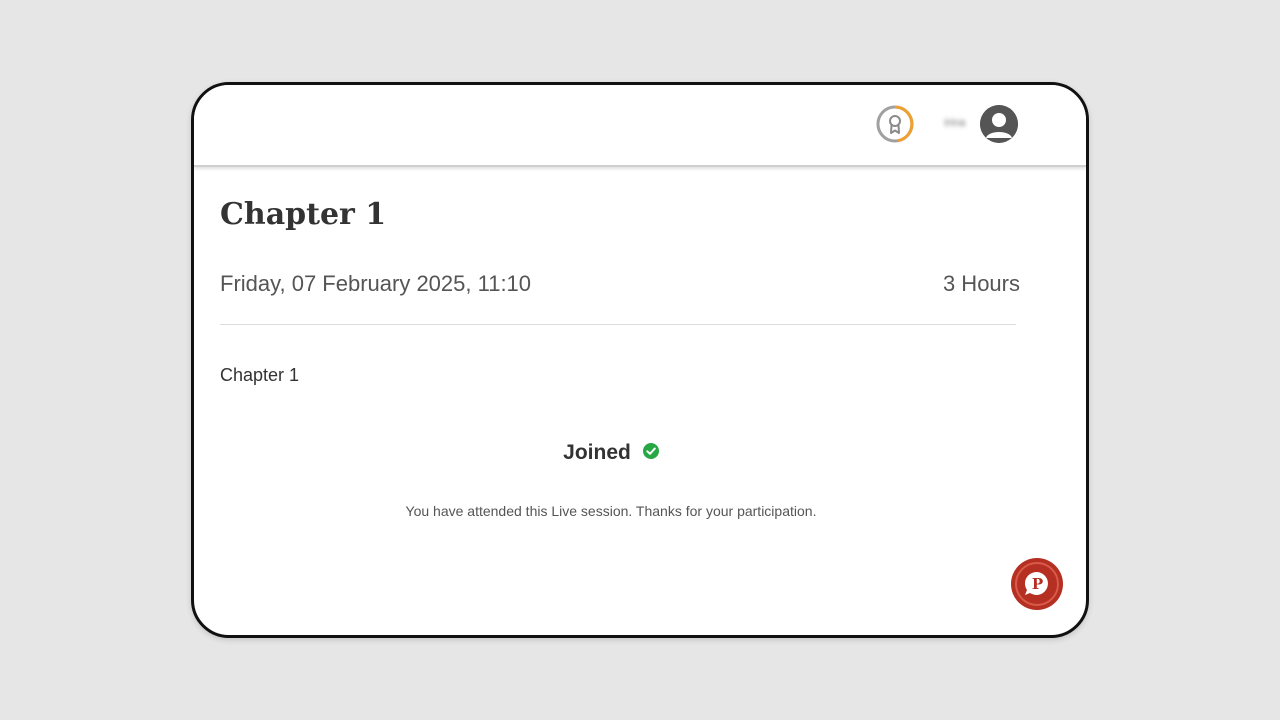 Image resolution: width=1280 pixels, height=720 pixels. I want to click on session-duration: 3 Hours, so click(981, 283).